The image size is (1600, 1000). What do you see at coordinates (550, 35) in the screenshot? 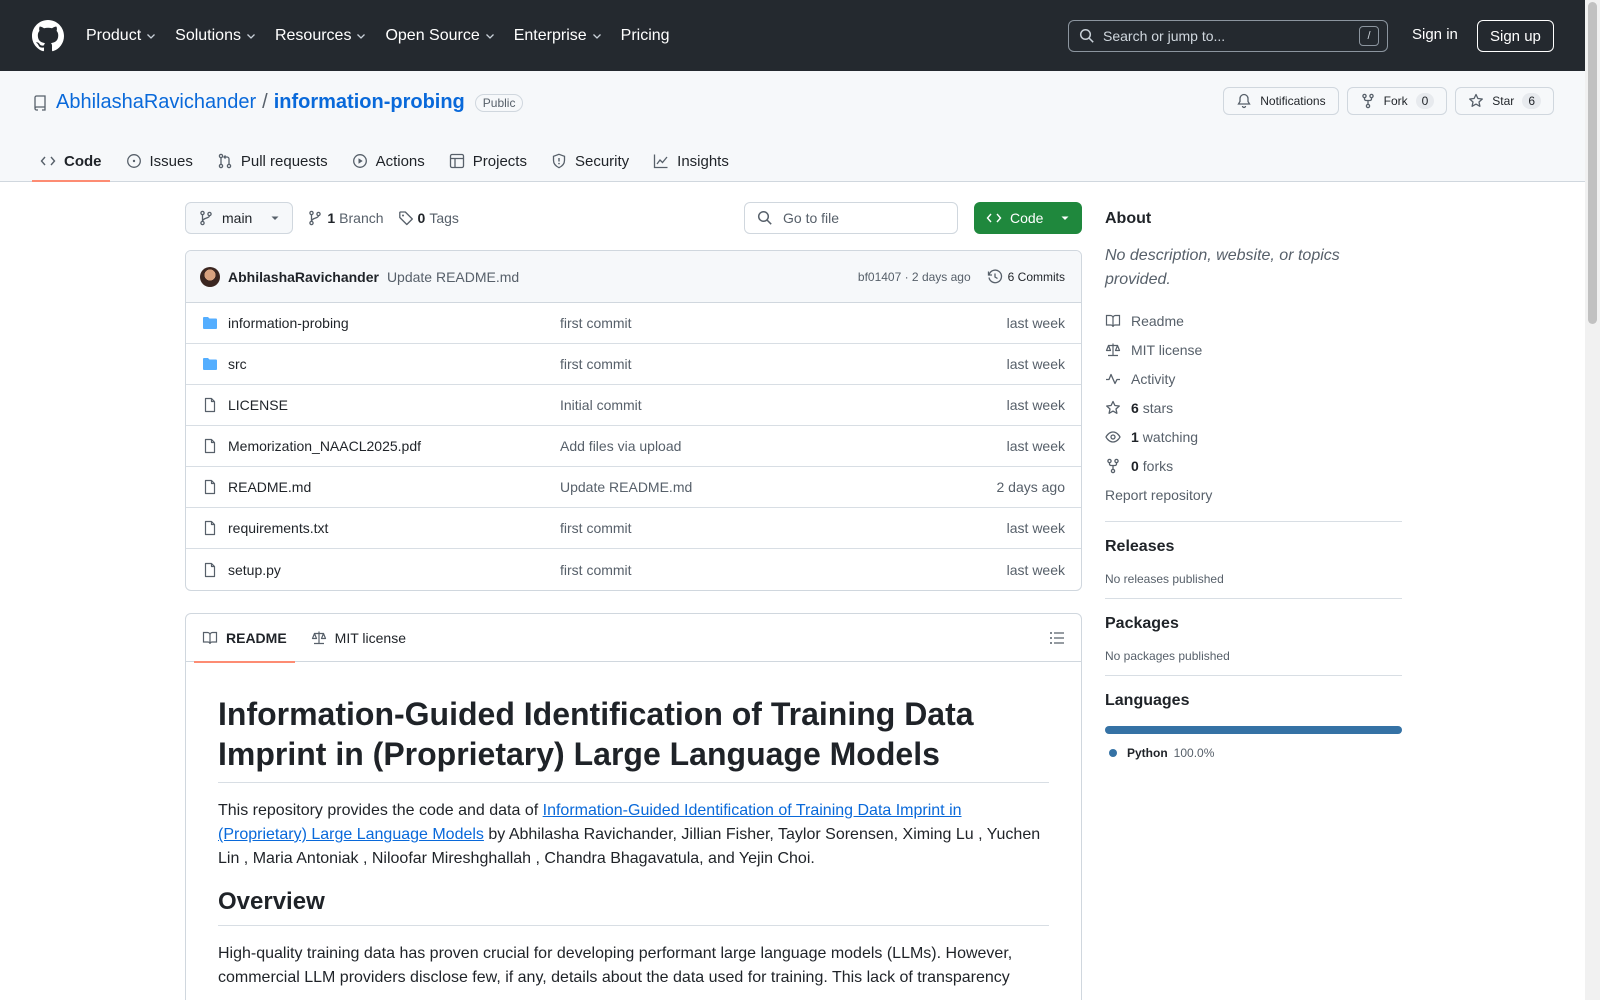
I see `nav-enterprise-label: Enterprise` at bounding box center [550, 35].